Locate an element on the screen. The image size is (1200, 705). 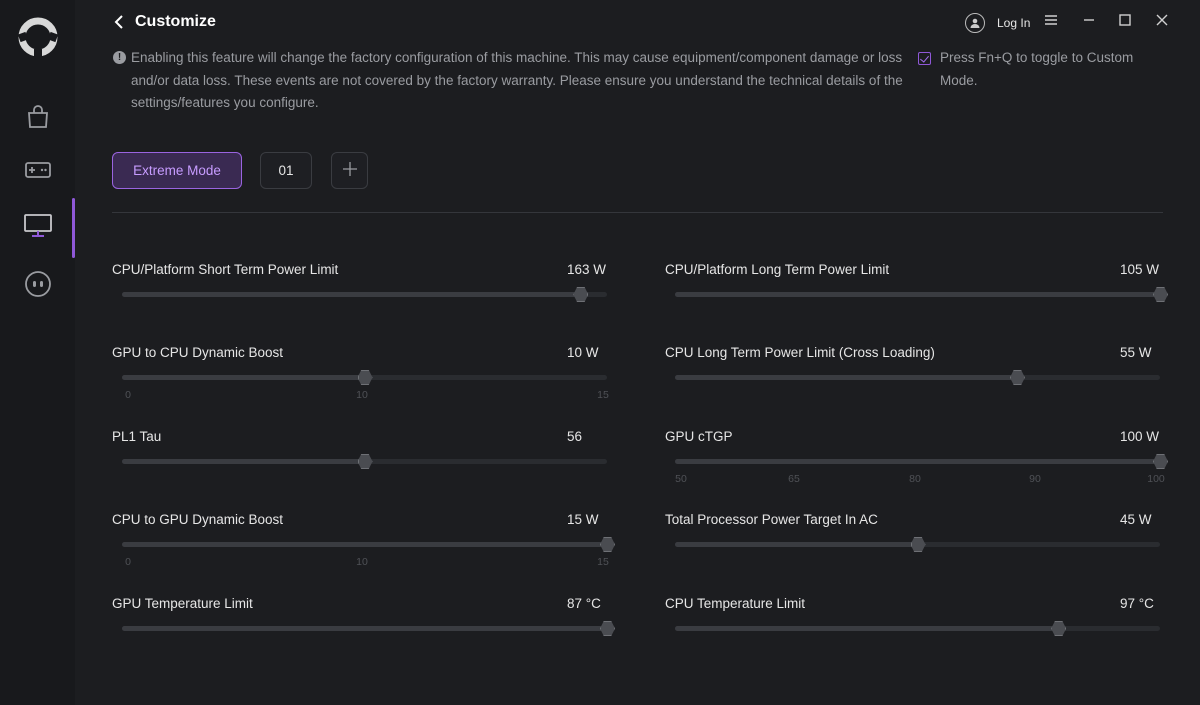
extreme-mode-button: Extreme Mode is located at coordinates (177, 170).